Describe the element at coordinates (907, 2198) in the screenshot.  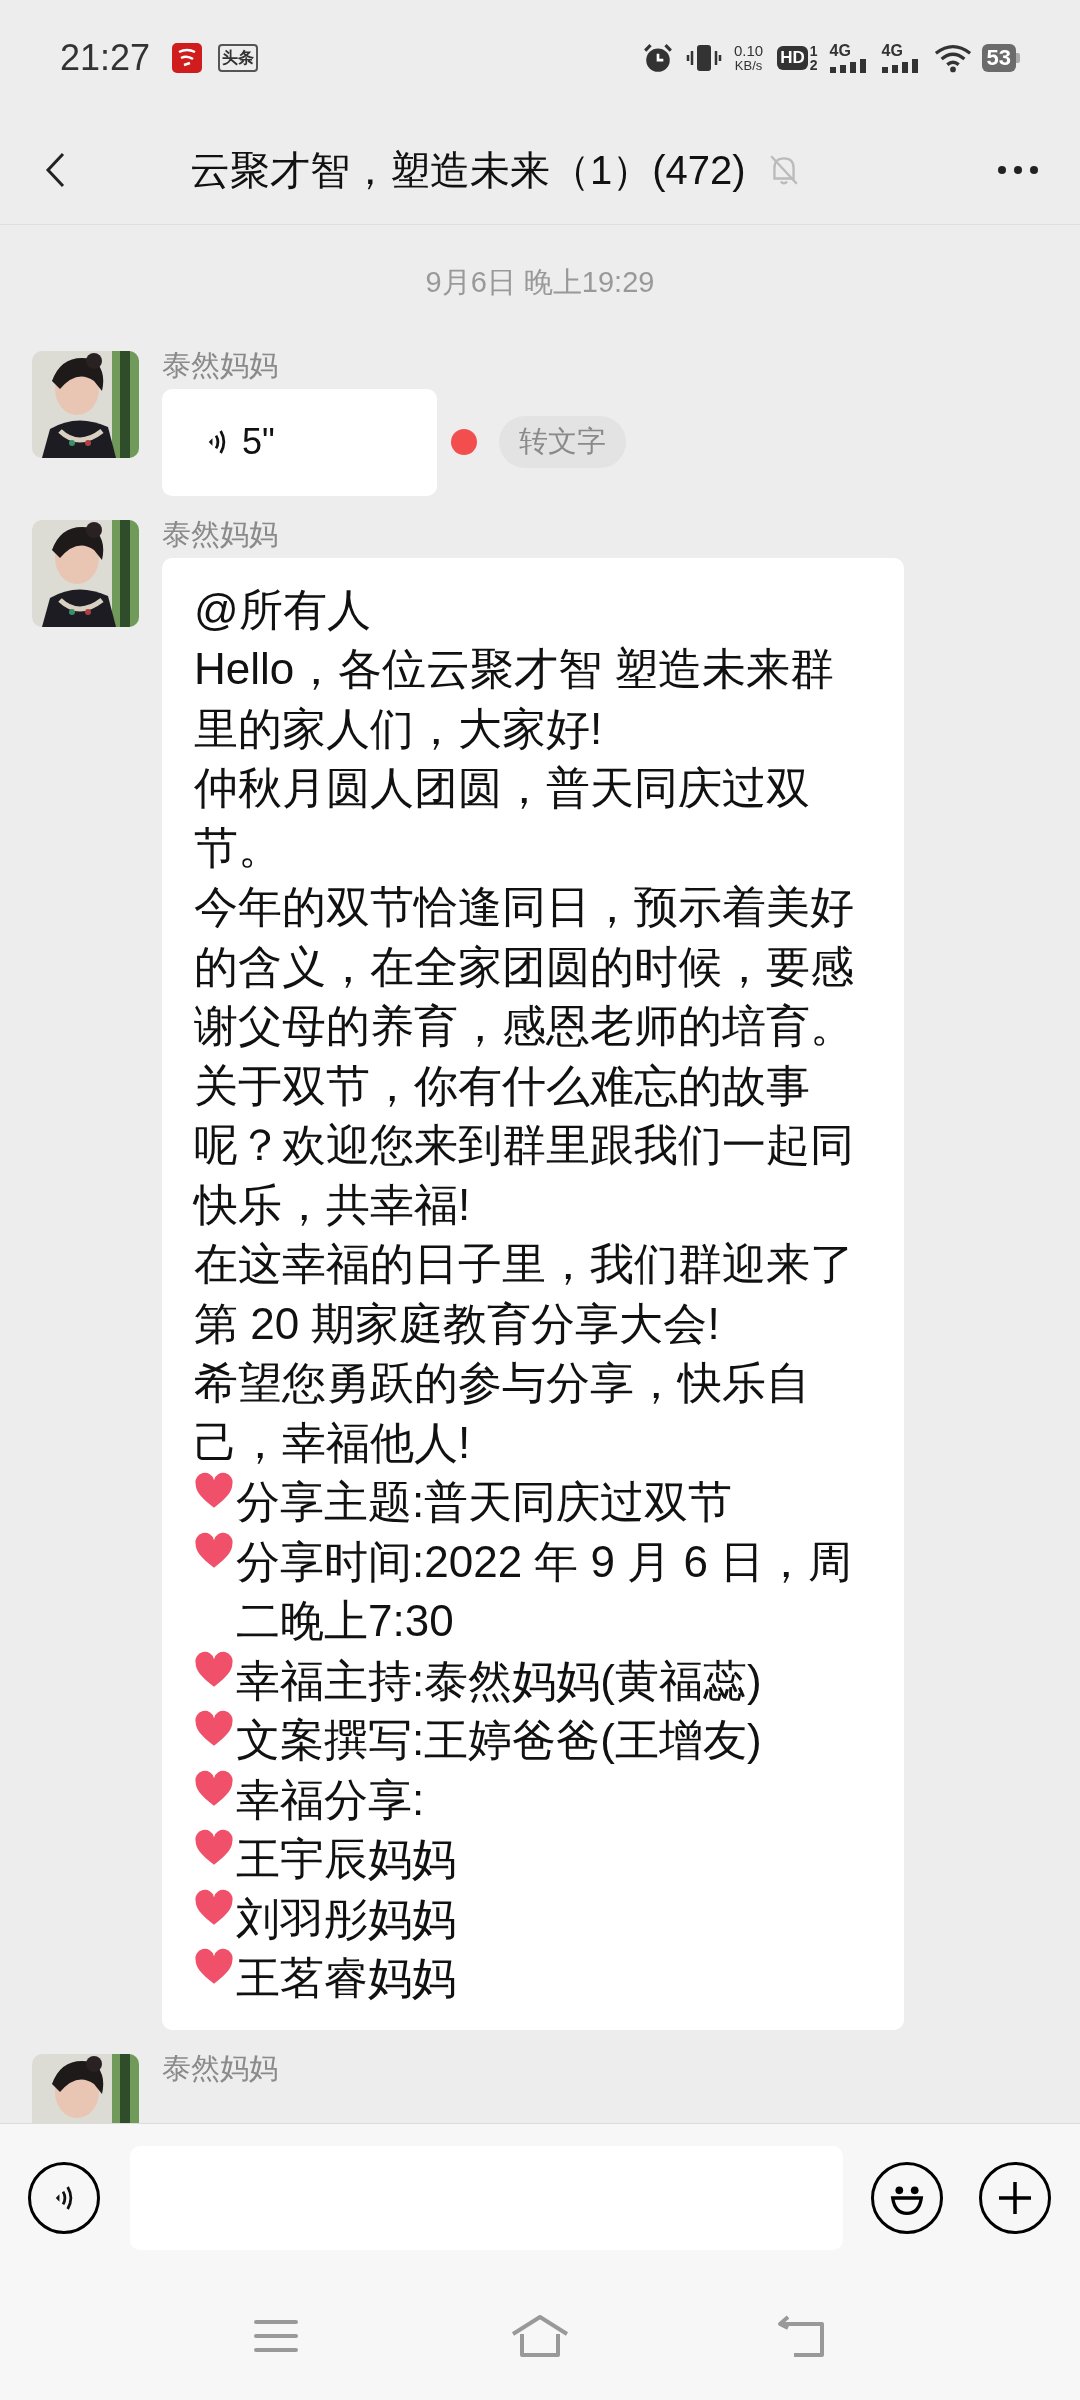
I see `emoji-button` at that location.